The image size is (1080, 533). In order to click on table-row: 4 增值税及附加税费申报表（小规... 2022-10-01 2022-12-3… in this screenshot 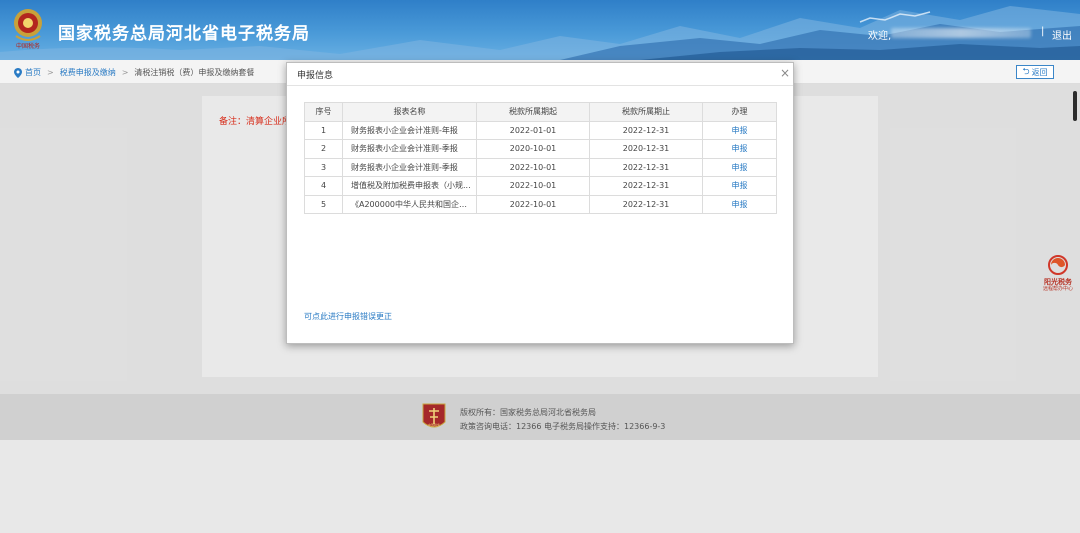, I will do `click(540, 186)`.